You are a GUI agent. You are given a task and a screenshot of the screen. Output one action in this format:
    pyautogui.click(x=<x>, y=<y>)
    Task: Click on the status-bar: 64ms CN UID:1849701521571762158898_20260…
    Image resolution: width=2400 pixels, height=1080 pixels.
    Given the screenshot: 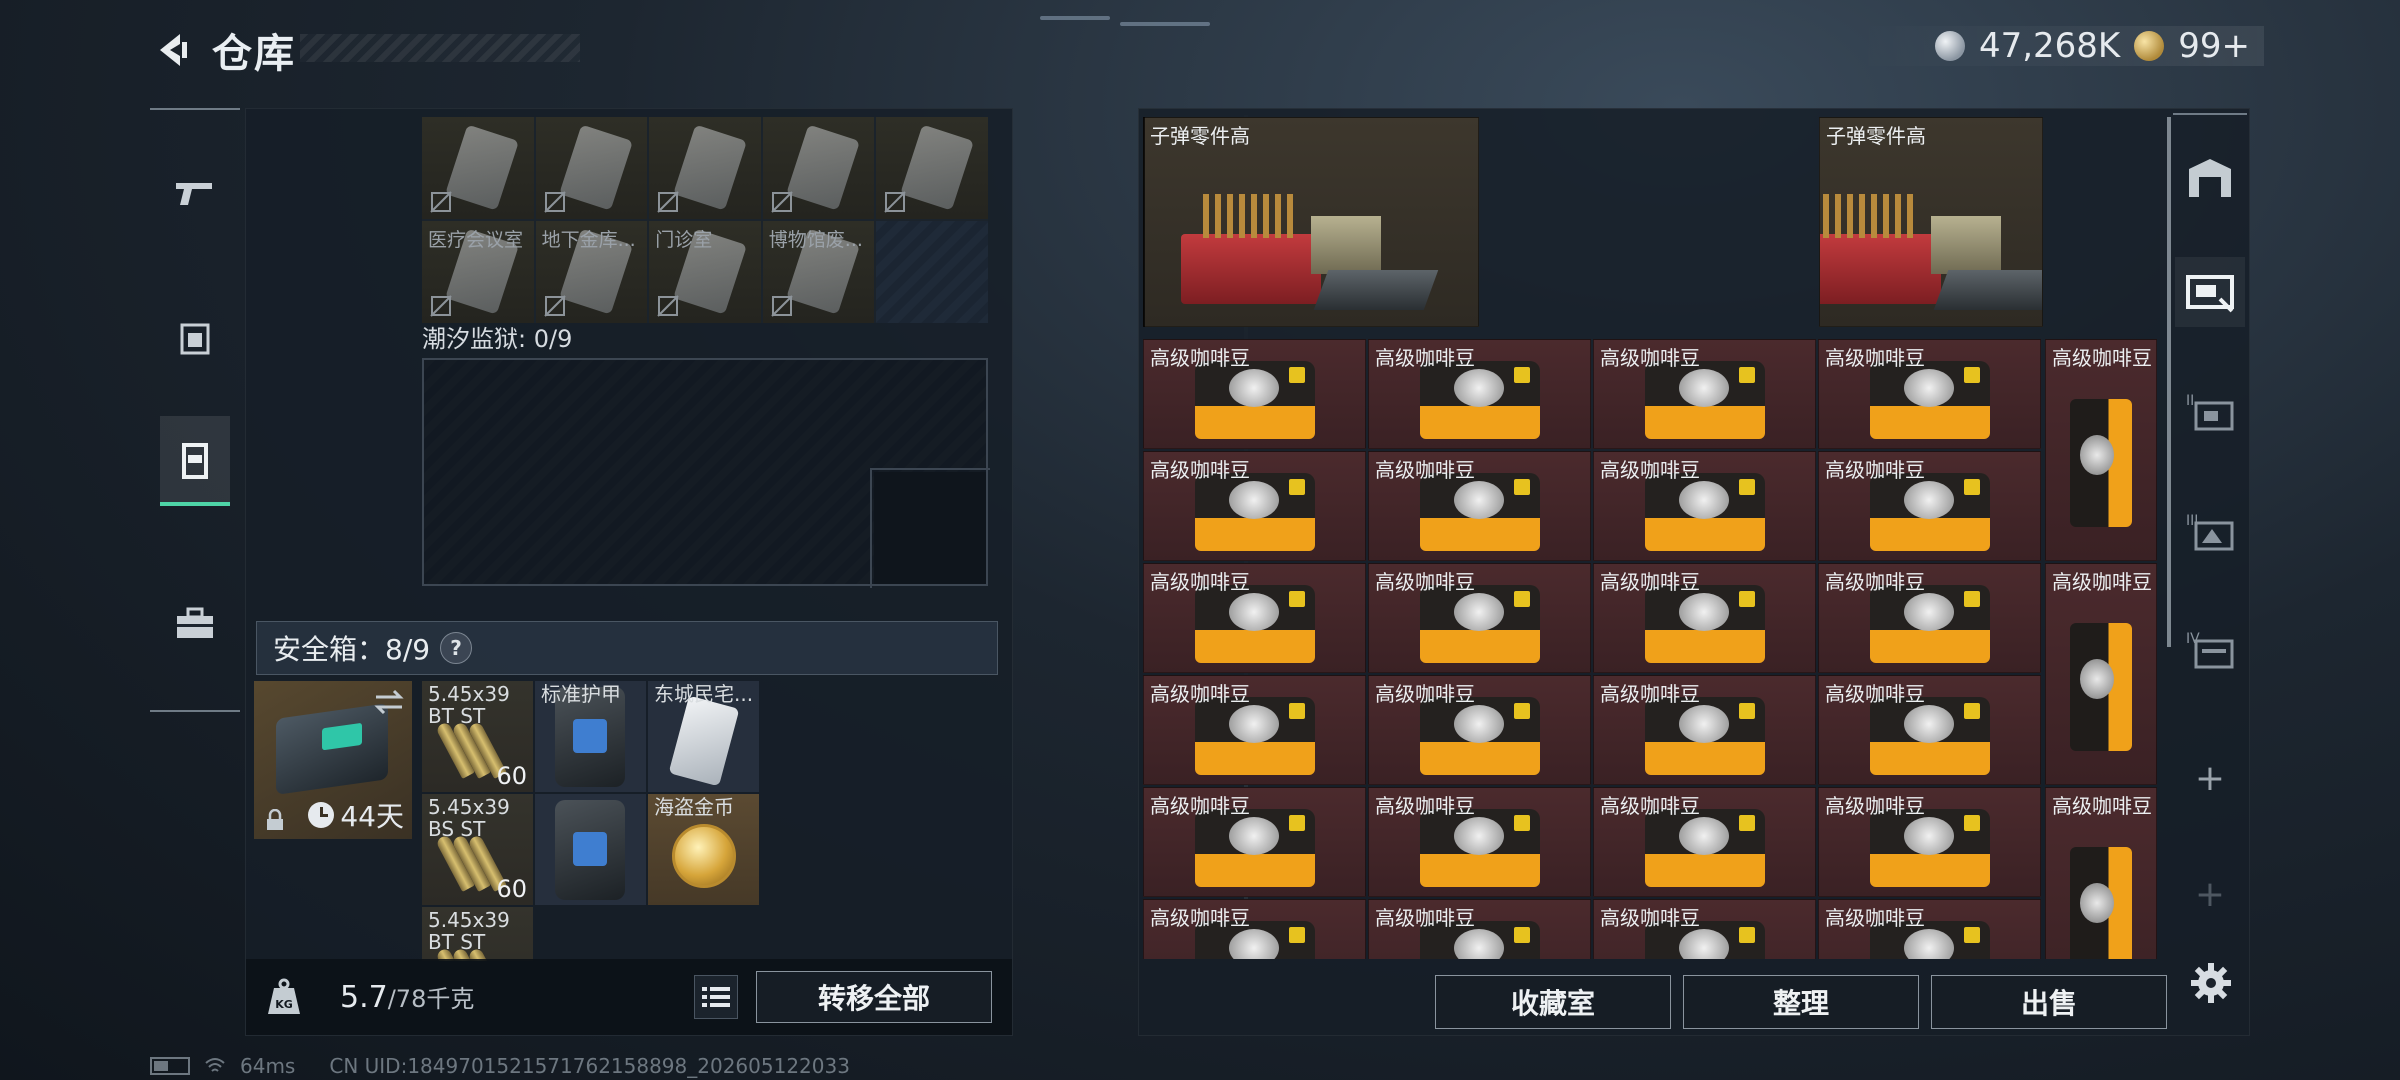 What is the action you would take?
    pyautogui.click(x=500, y=1066)
    